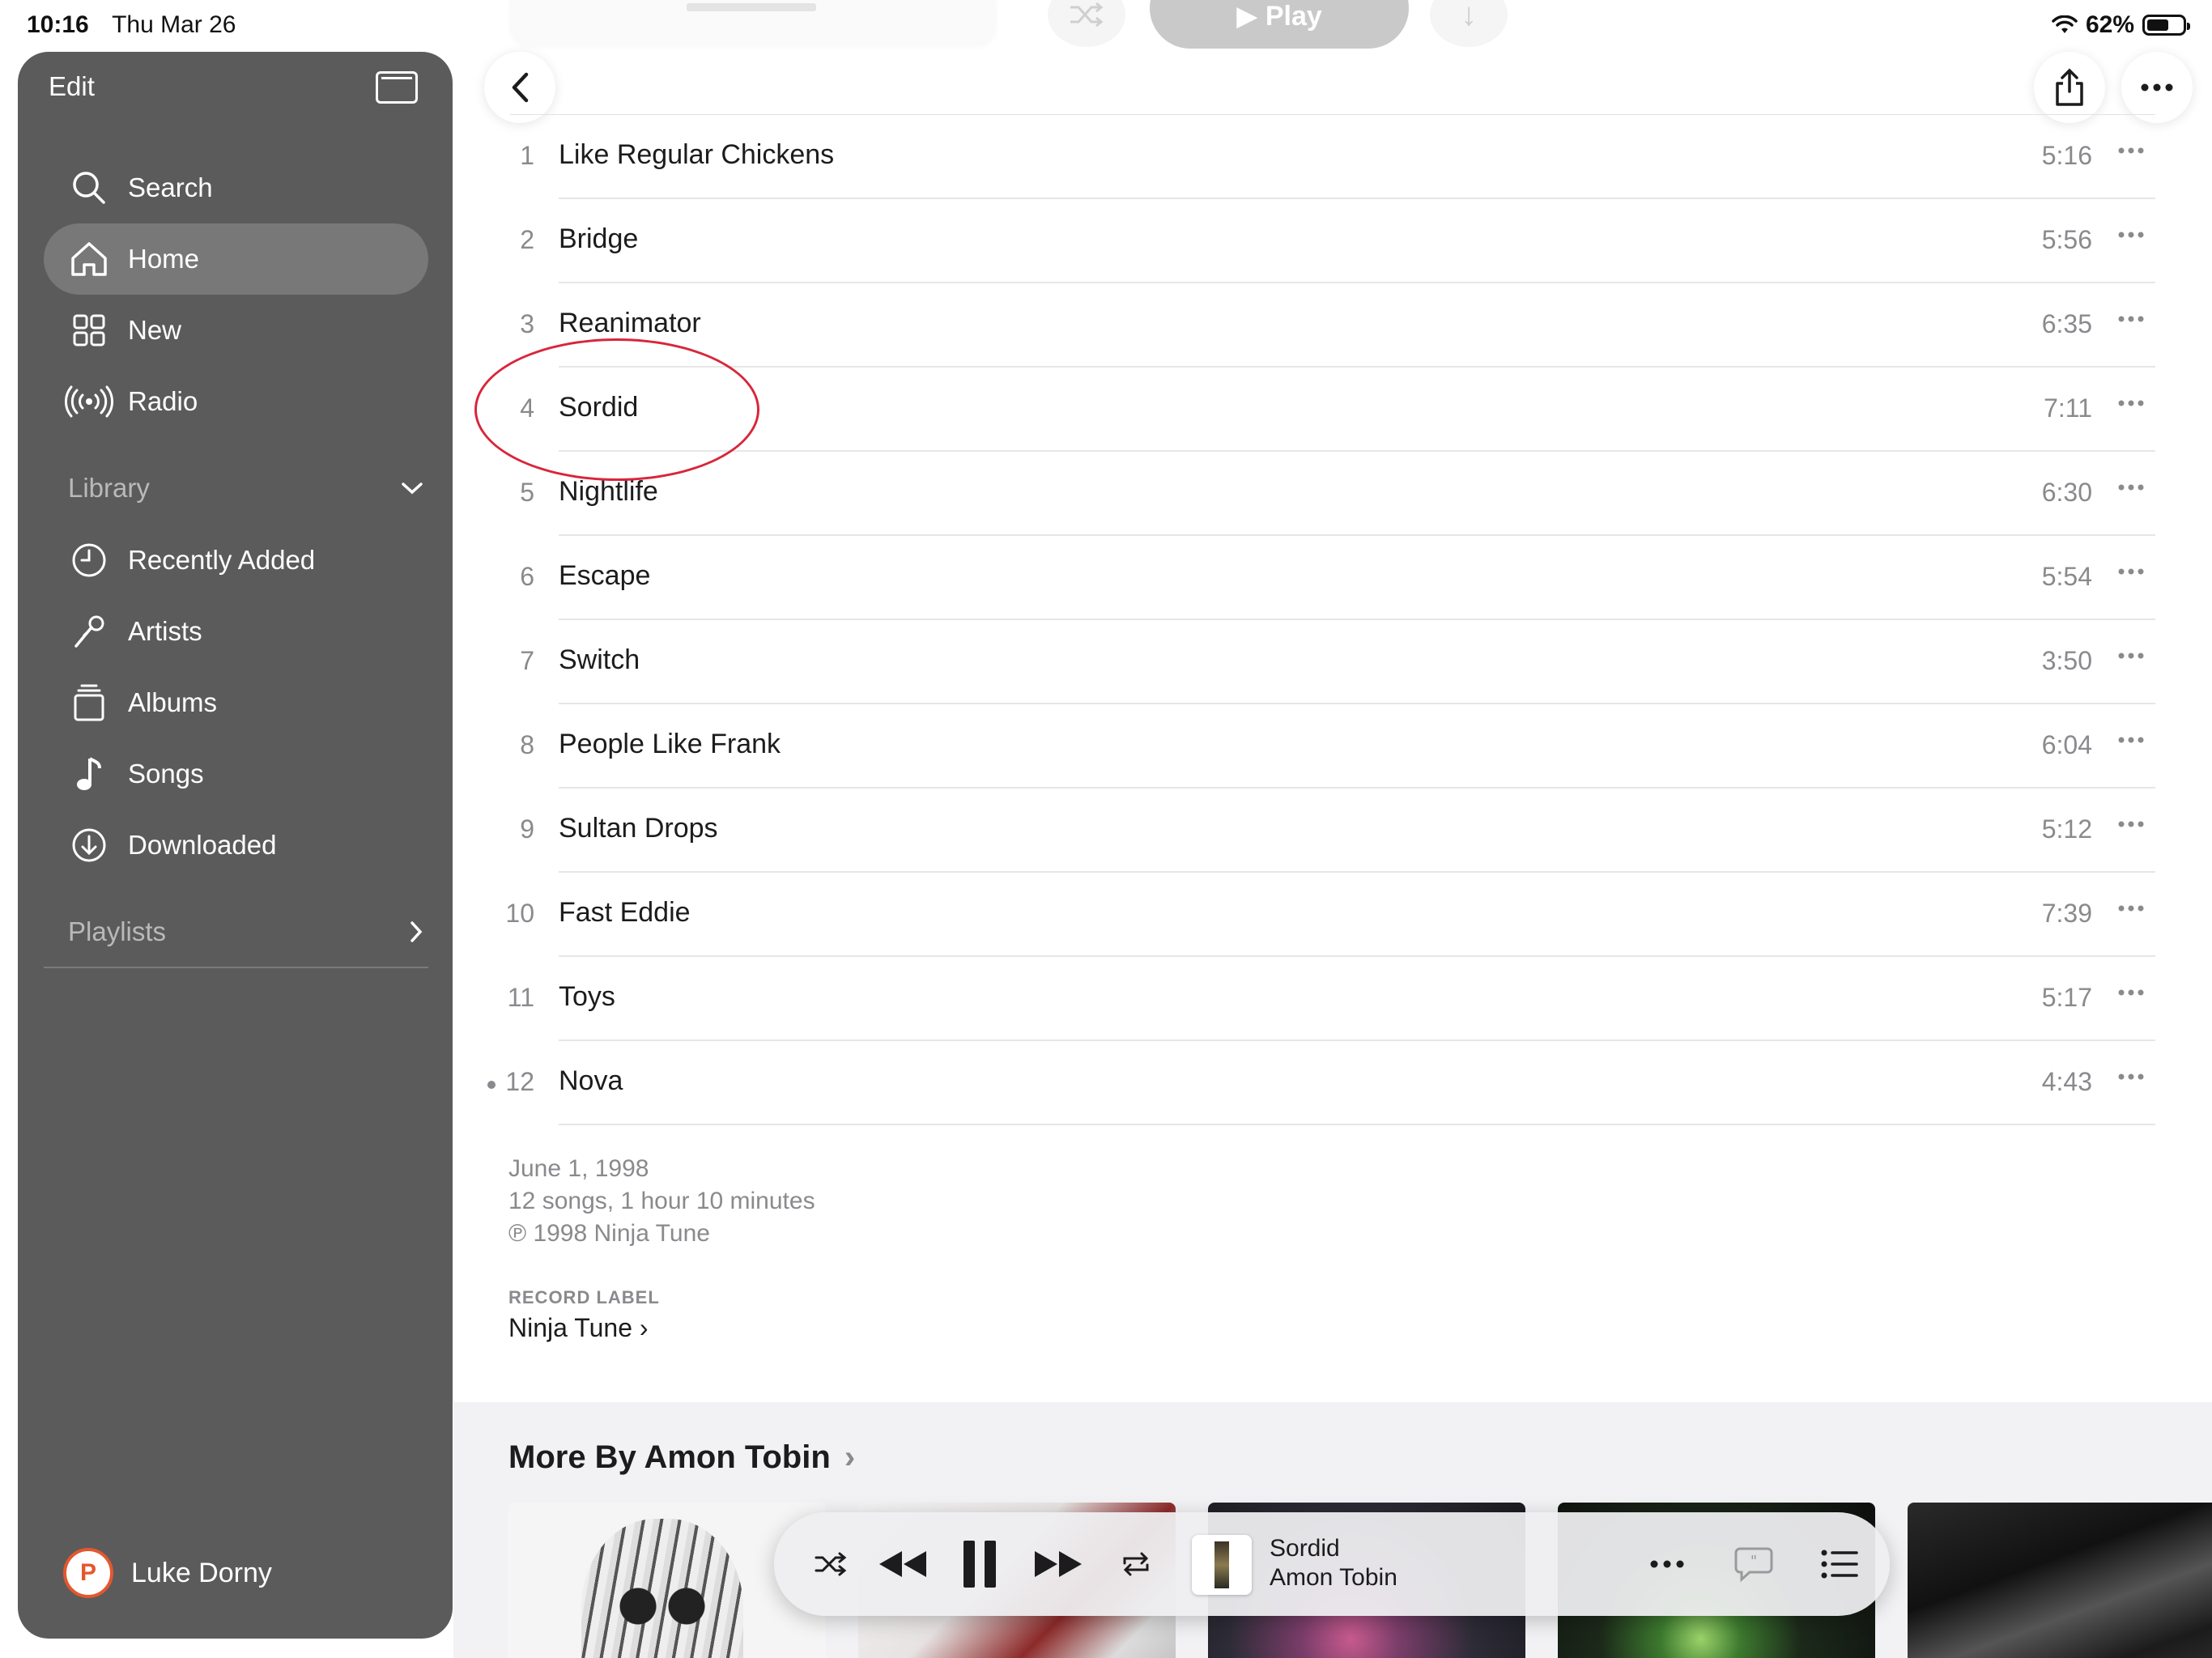 The width and height of the screenshot is (2212, 1658). Describe the element at coordinates (2121, 25) in the screenshot. I see `status-bar-right: 62%` at that location.